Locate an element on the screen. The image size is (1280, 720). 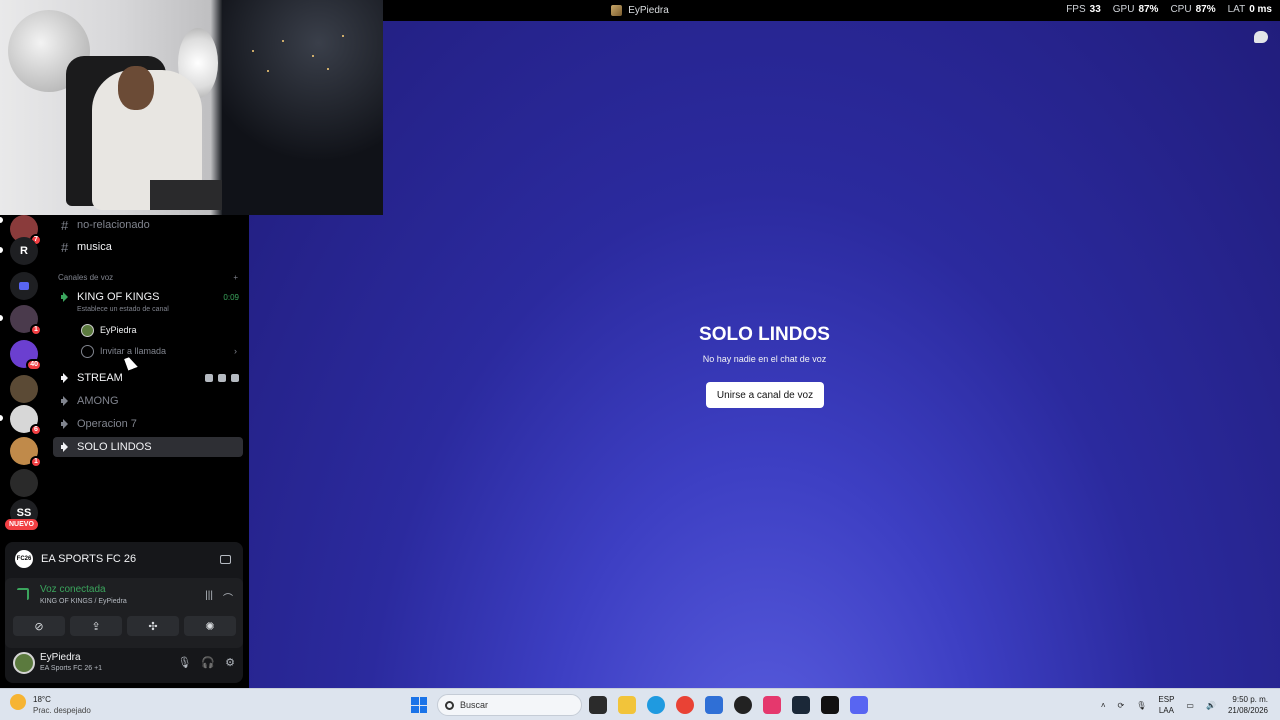
channel-name: SOLO LINDOS is located at coordinates (114, 447).